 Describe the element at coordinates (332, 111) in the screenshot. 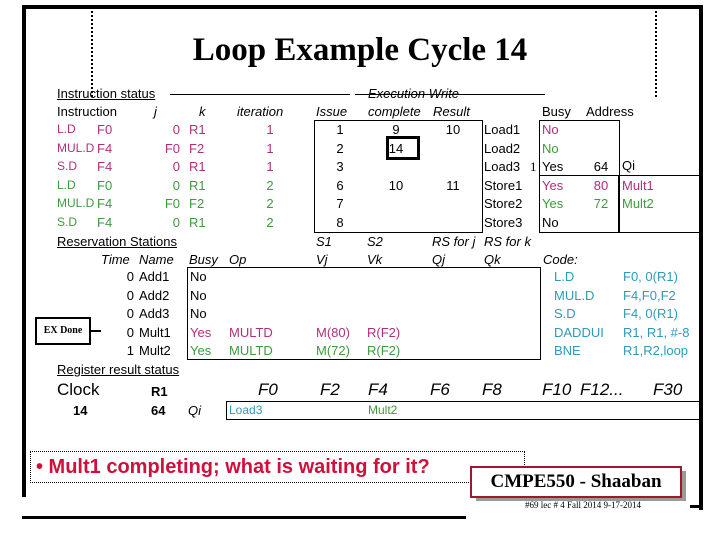

I see `issue-header: Issue` at that location.